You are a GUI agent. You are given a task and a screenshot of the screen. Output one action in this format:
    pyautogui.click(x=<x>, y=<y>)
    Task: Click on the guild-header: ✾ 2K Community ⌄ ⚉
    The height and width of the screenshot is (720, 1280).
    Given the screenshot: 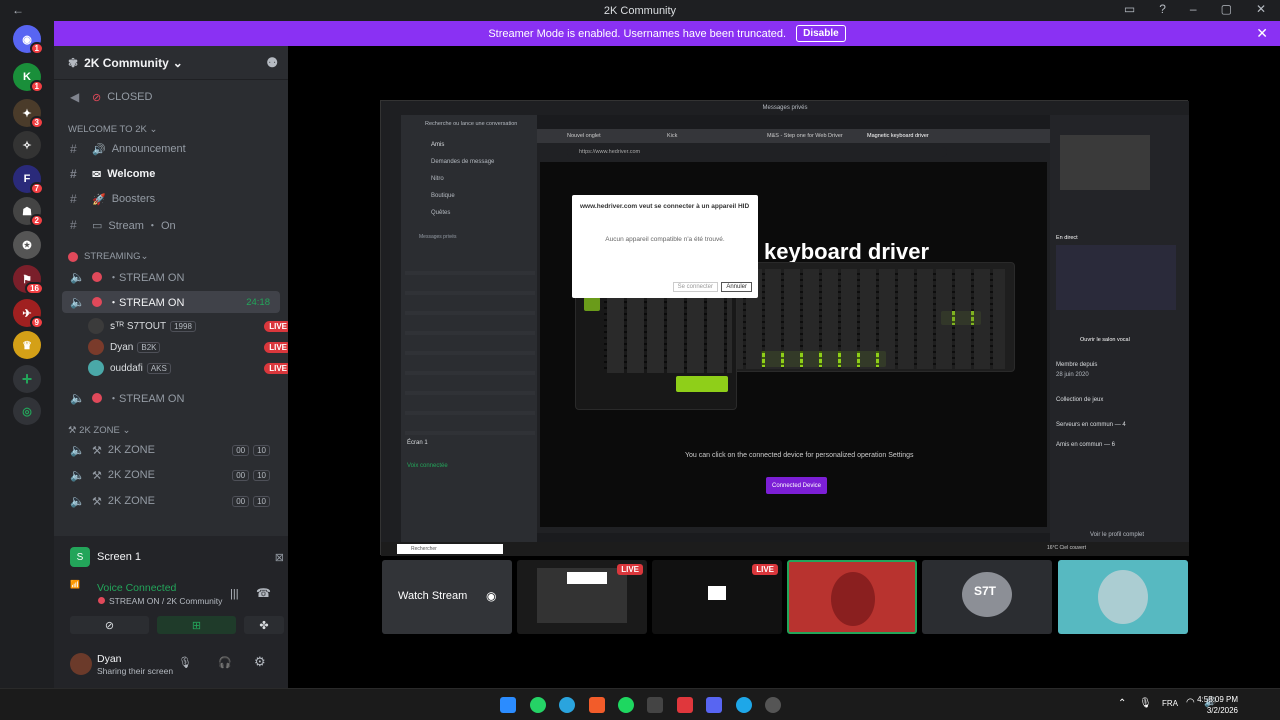 What is the action you would take?
    pyautogui.click(x=171, y=63)
    